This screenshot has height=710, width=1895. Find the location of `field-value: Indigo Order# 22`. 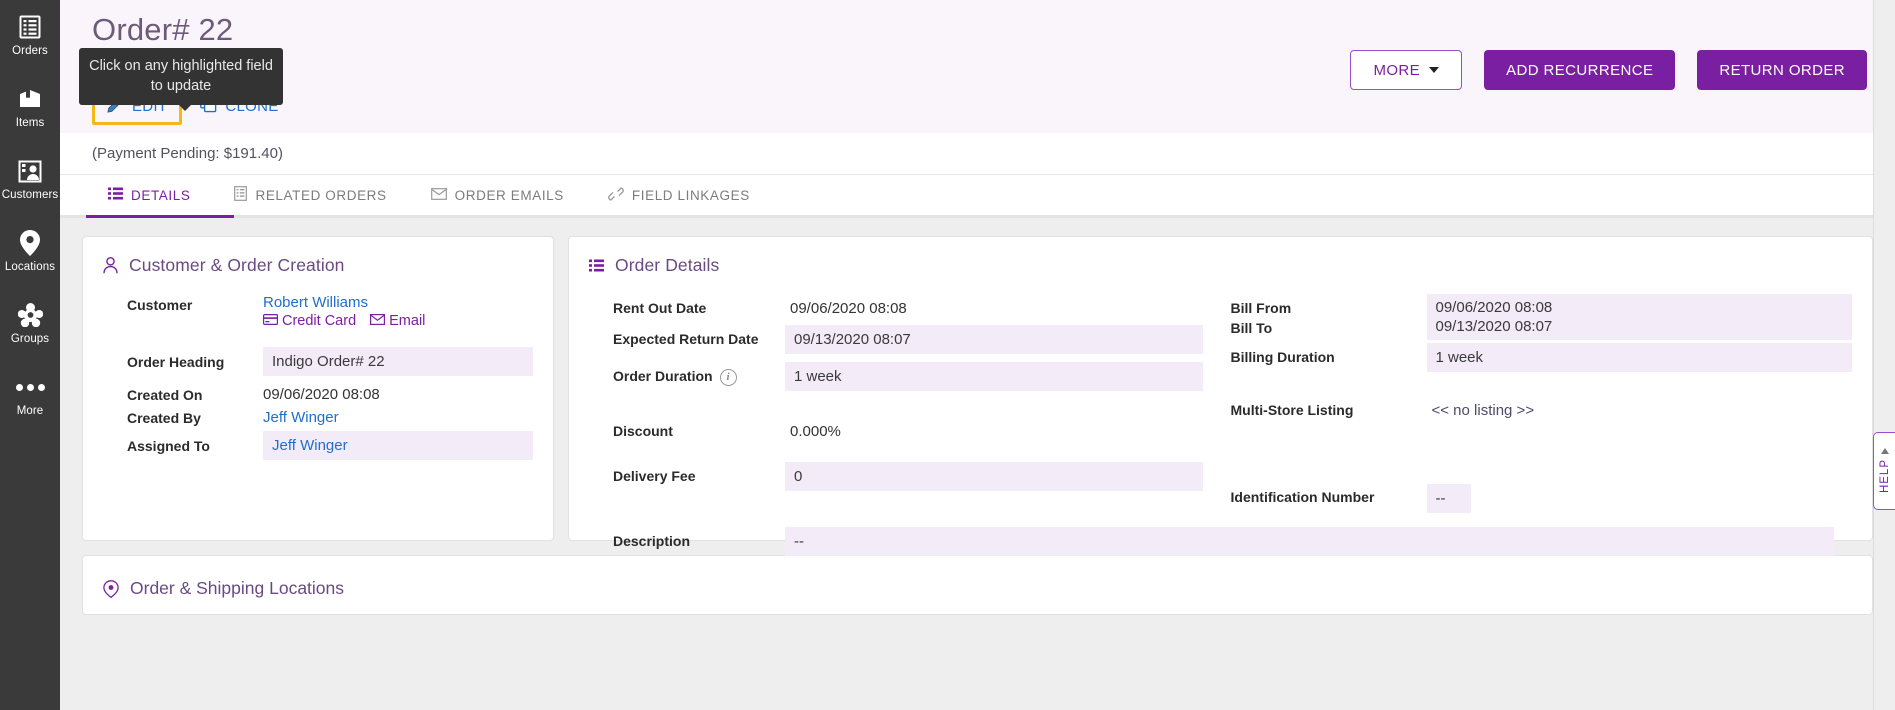

field-value: Indigo Order# 22 is located at coordinates (398, 361).